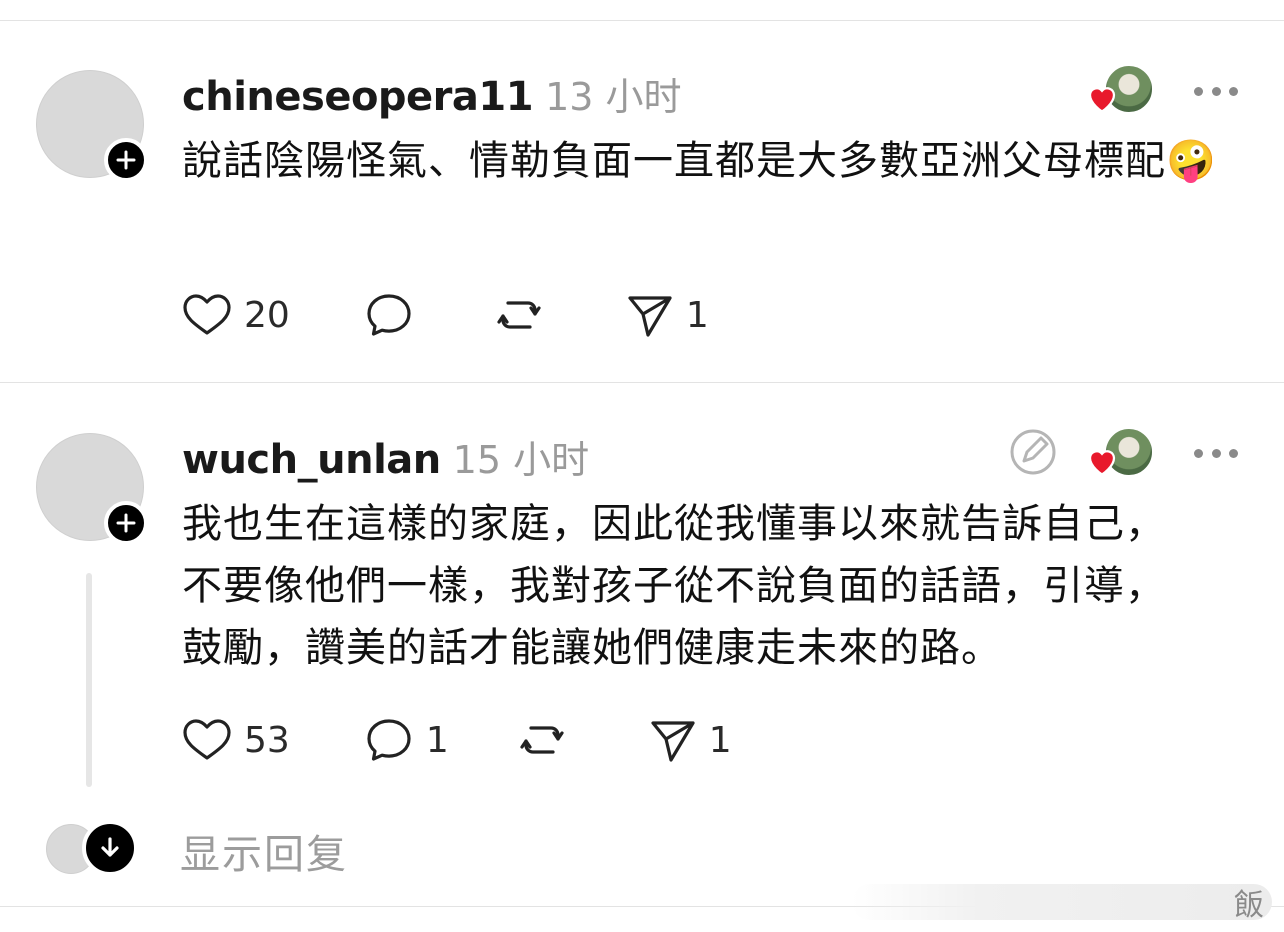 The image size is (1284, 932). What do you see at coordinates (89, 680) in the screenshot?
I see `thread-line` at bounding box center [89, 680].